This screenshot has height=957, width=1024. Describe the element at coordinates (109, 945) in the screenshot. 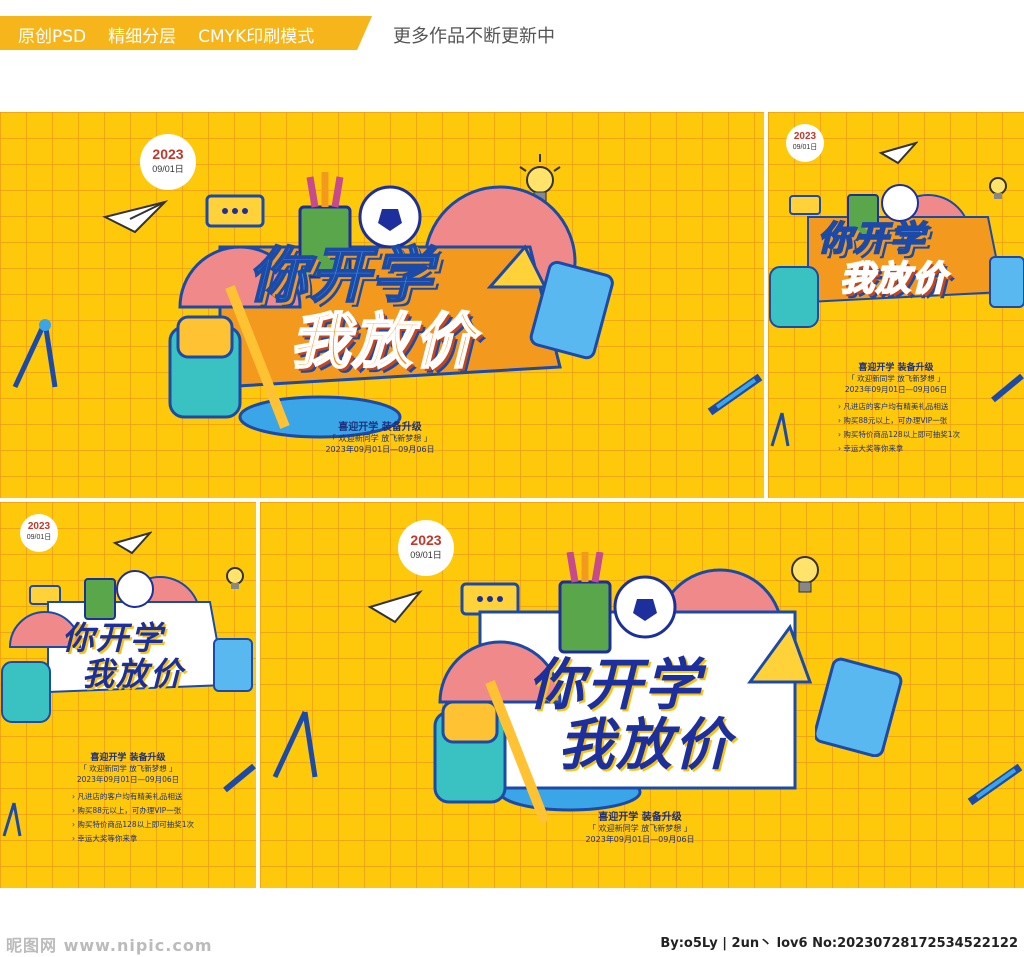

I see `watermark-text: 昵图网 www.nipic.com` at that location.